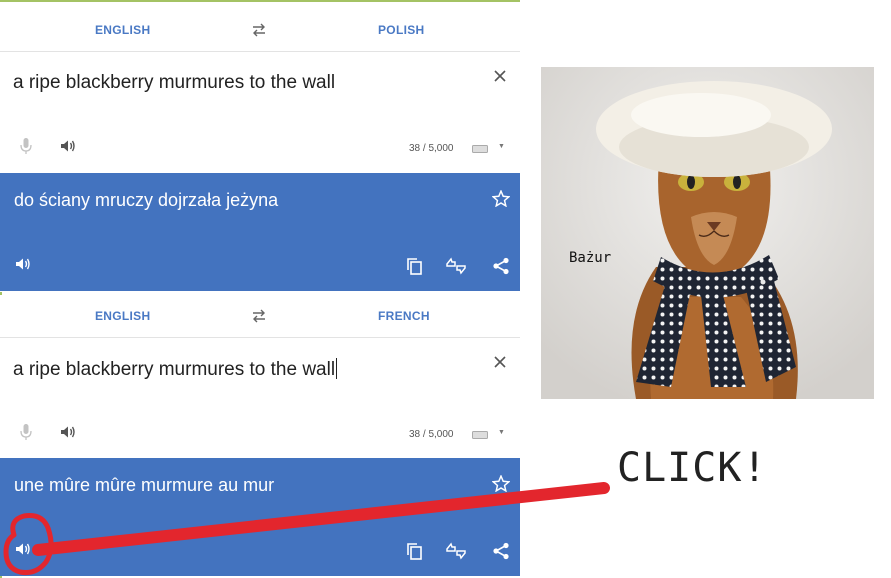 The image size is (891, 578). Describe the element at coordinates (260, 232) in the screenshot. I see `translation-area: do ściany mruczy dojrzała jeżyna` at that location.